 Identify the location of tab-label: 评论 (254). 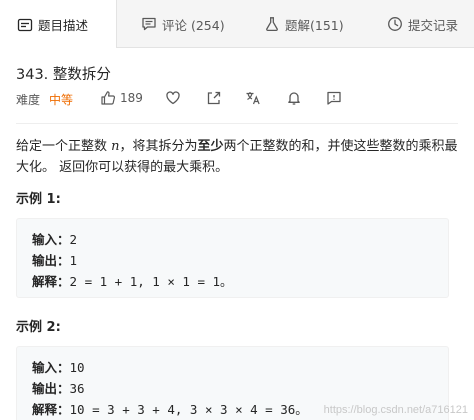
(193, 25).